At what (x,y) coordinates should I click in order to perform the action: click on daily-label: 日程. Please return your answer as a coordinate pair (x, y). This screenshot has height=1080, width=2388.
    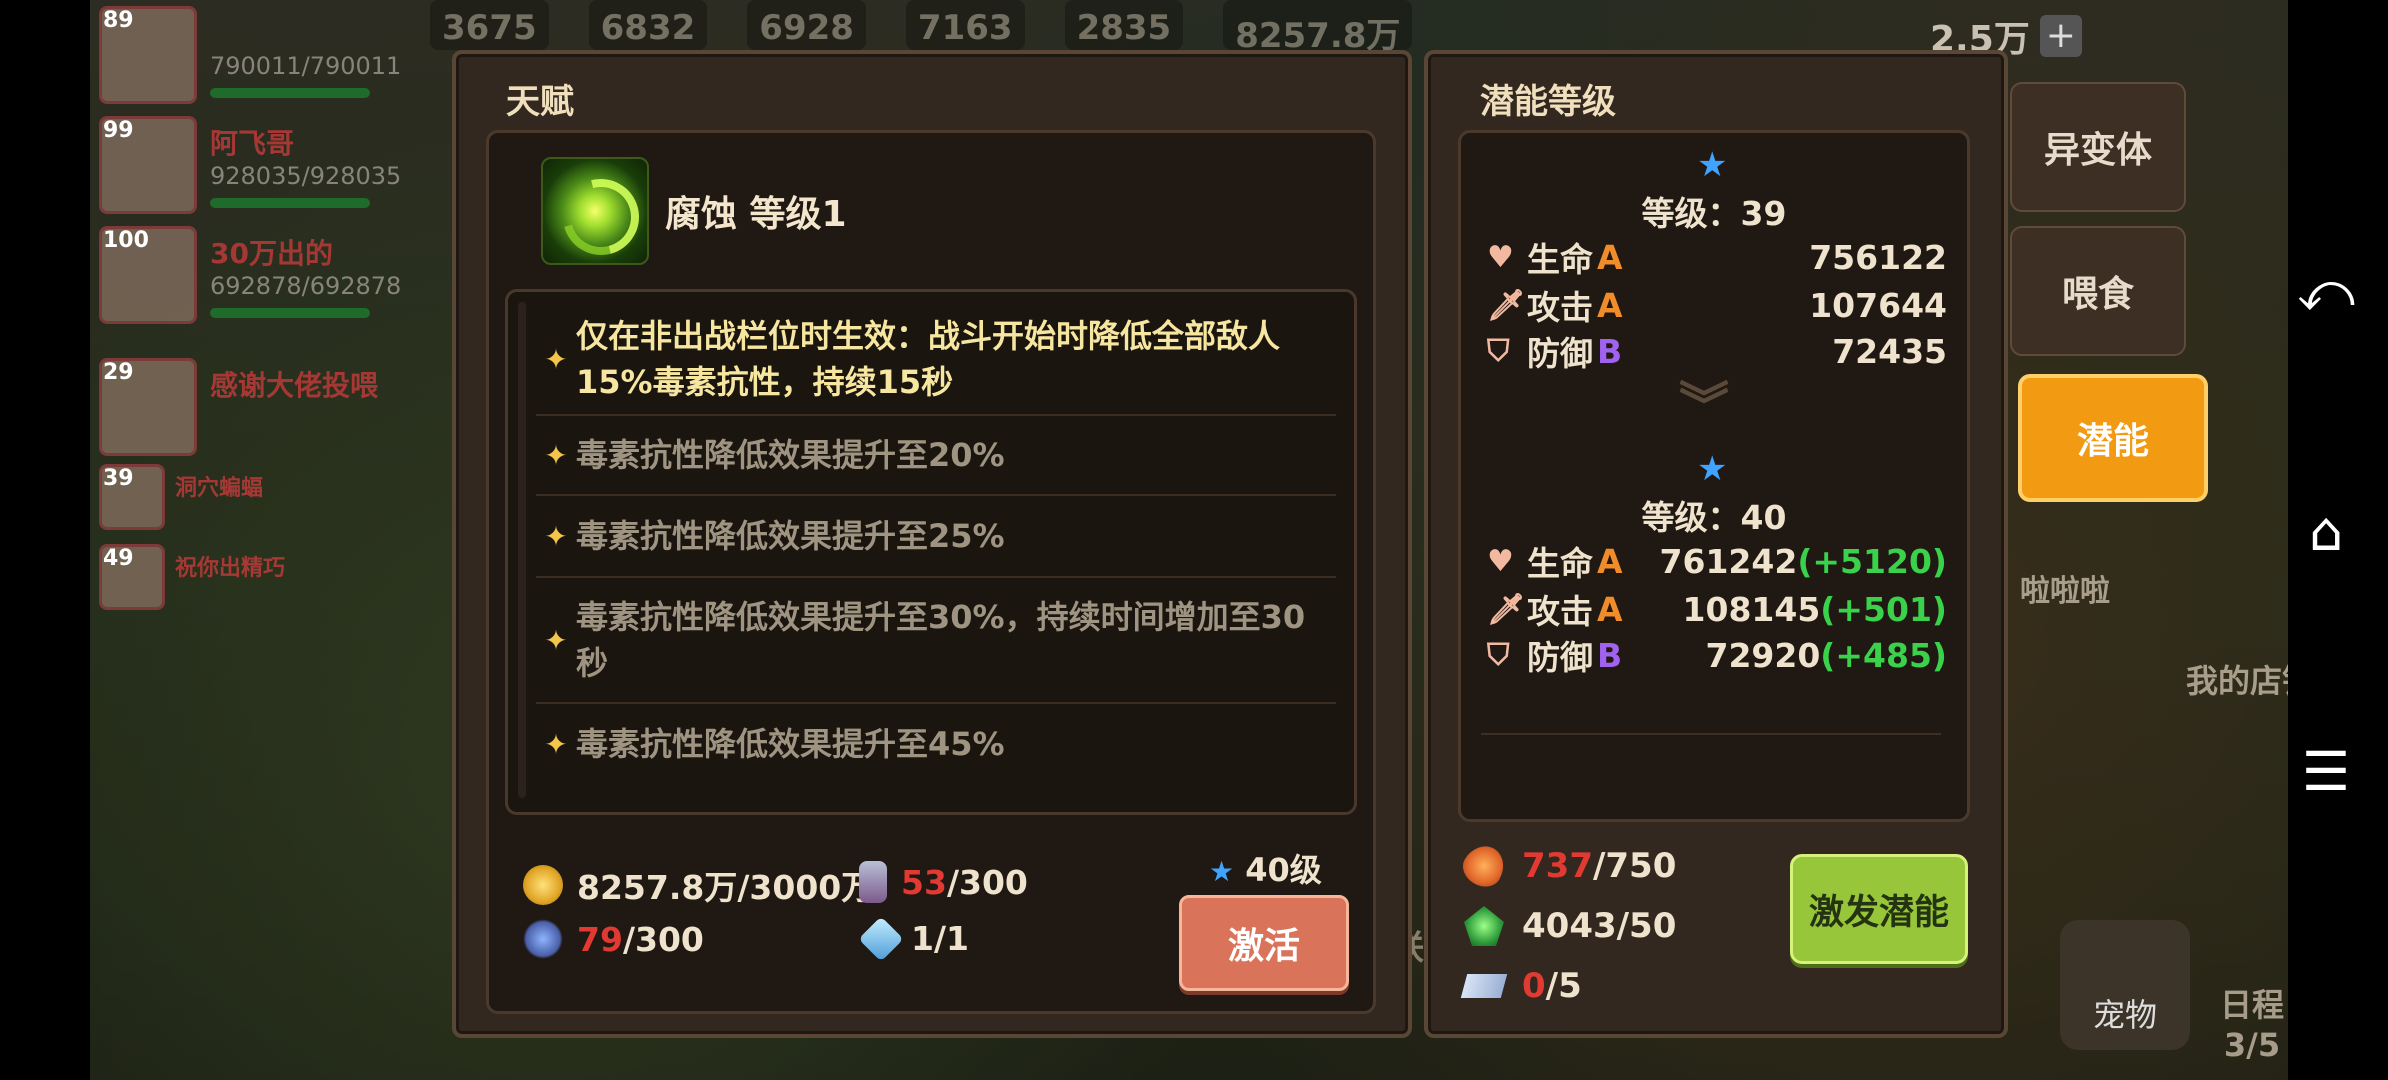
    Looking at the image, I should click on (2252, 1005).